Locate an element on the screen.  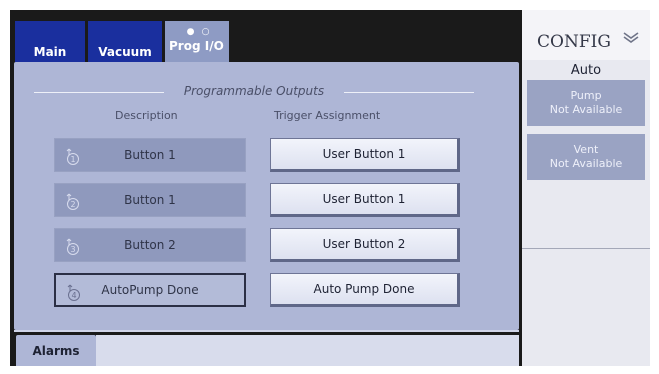
output-row: 4 AutoPump Done Auto Pump Done is located at coordinates (266, 290).